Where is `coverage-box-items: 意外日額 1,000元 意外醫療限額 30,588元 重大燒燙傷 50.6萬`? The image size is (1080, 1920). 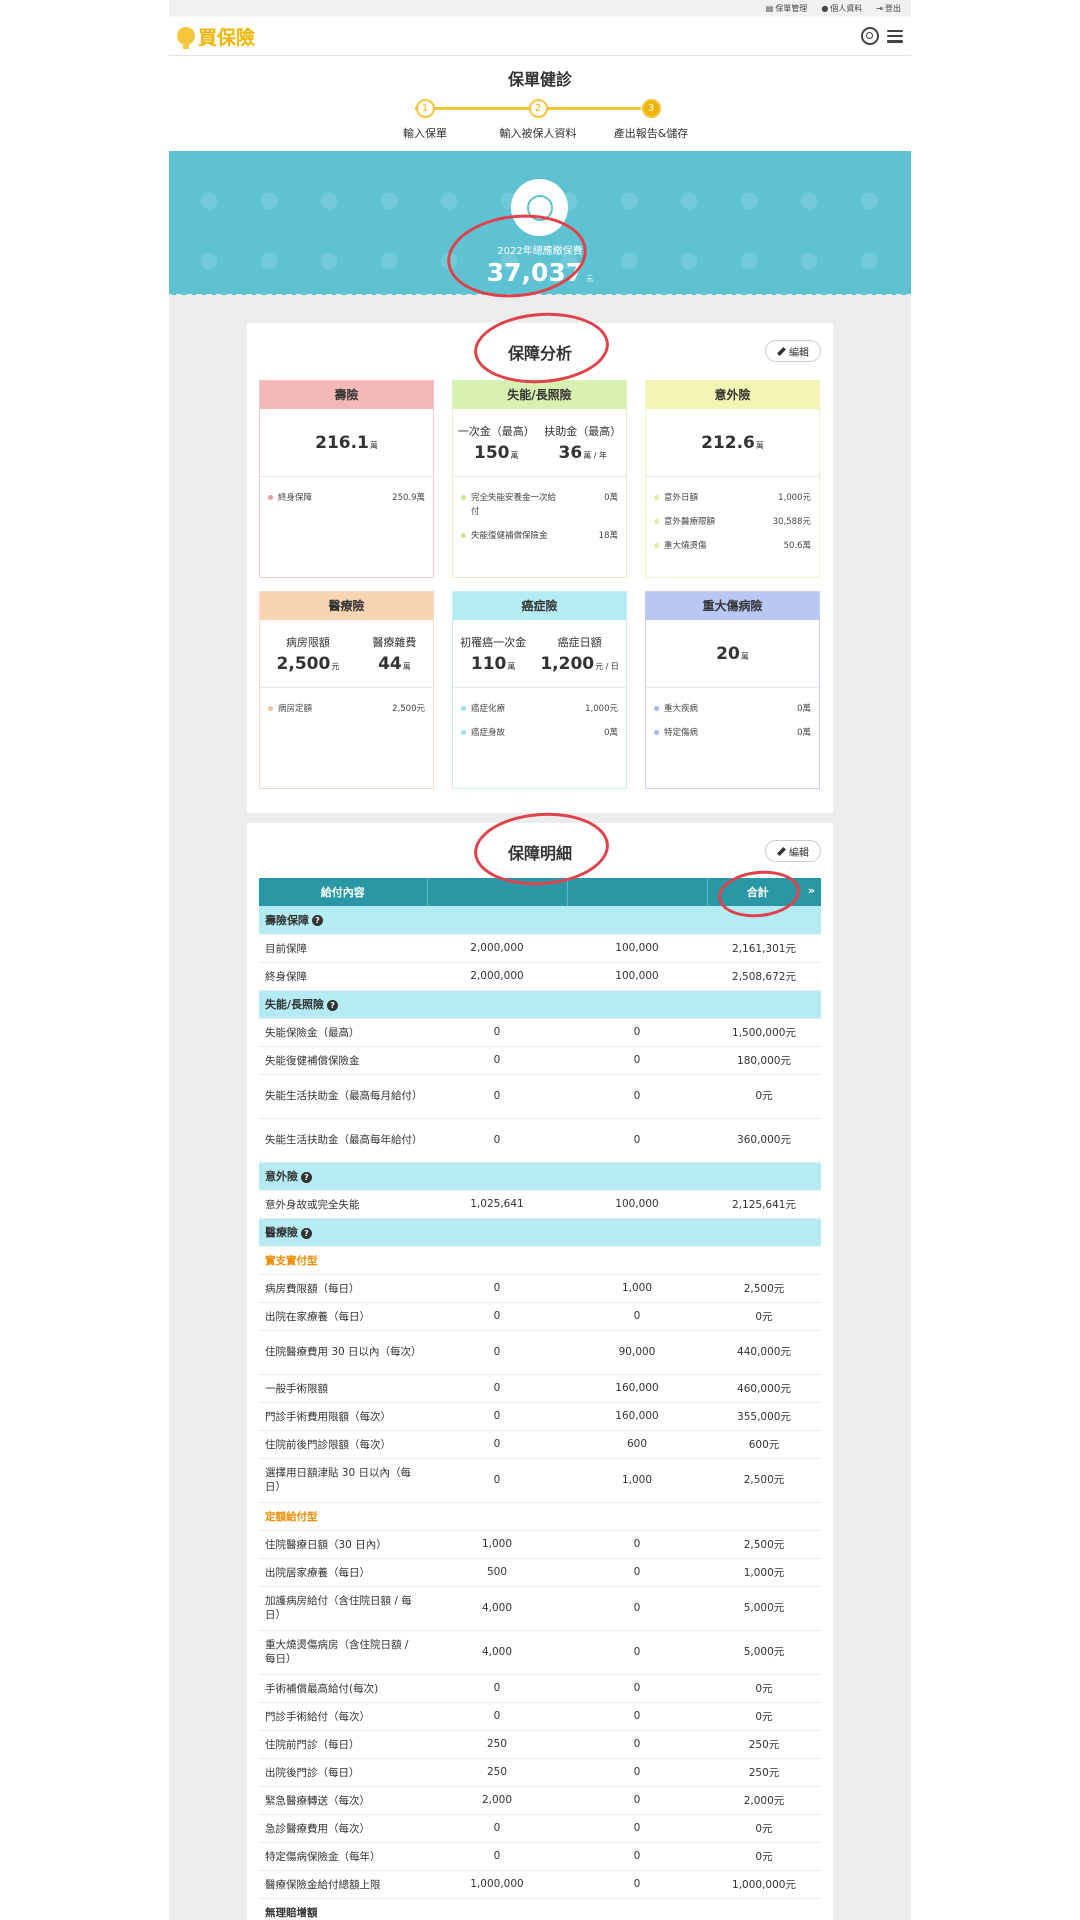 coverage-box-items: 意外日額 1,000元 意外醫療限額 30,588元 重大燒燙傷 50.6萬 is located at coordinates (732, 515).